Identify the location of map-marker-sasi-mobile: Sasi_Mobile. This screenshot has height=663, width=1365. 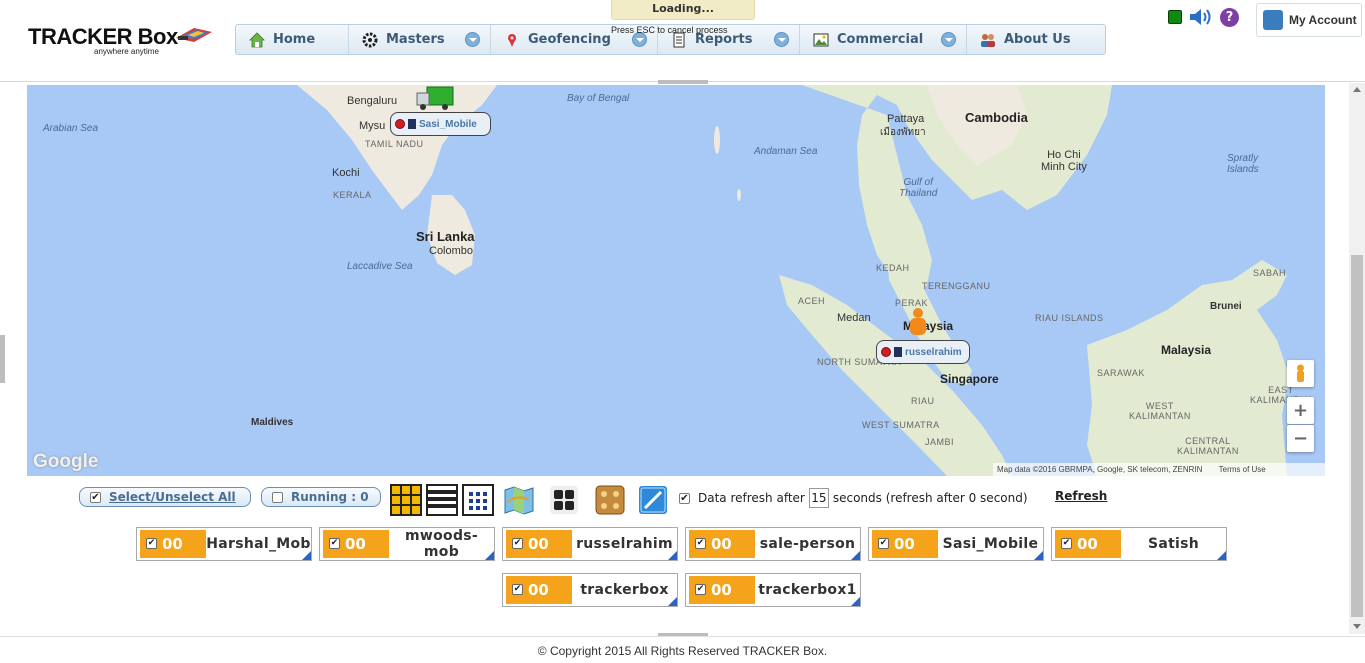
(440, 124).